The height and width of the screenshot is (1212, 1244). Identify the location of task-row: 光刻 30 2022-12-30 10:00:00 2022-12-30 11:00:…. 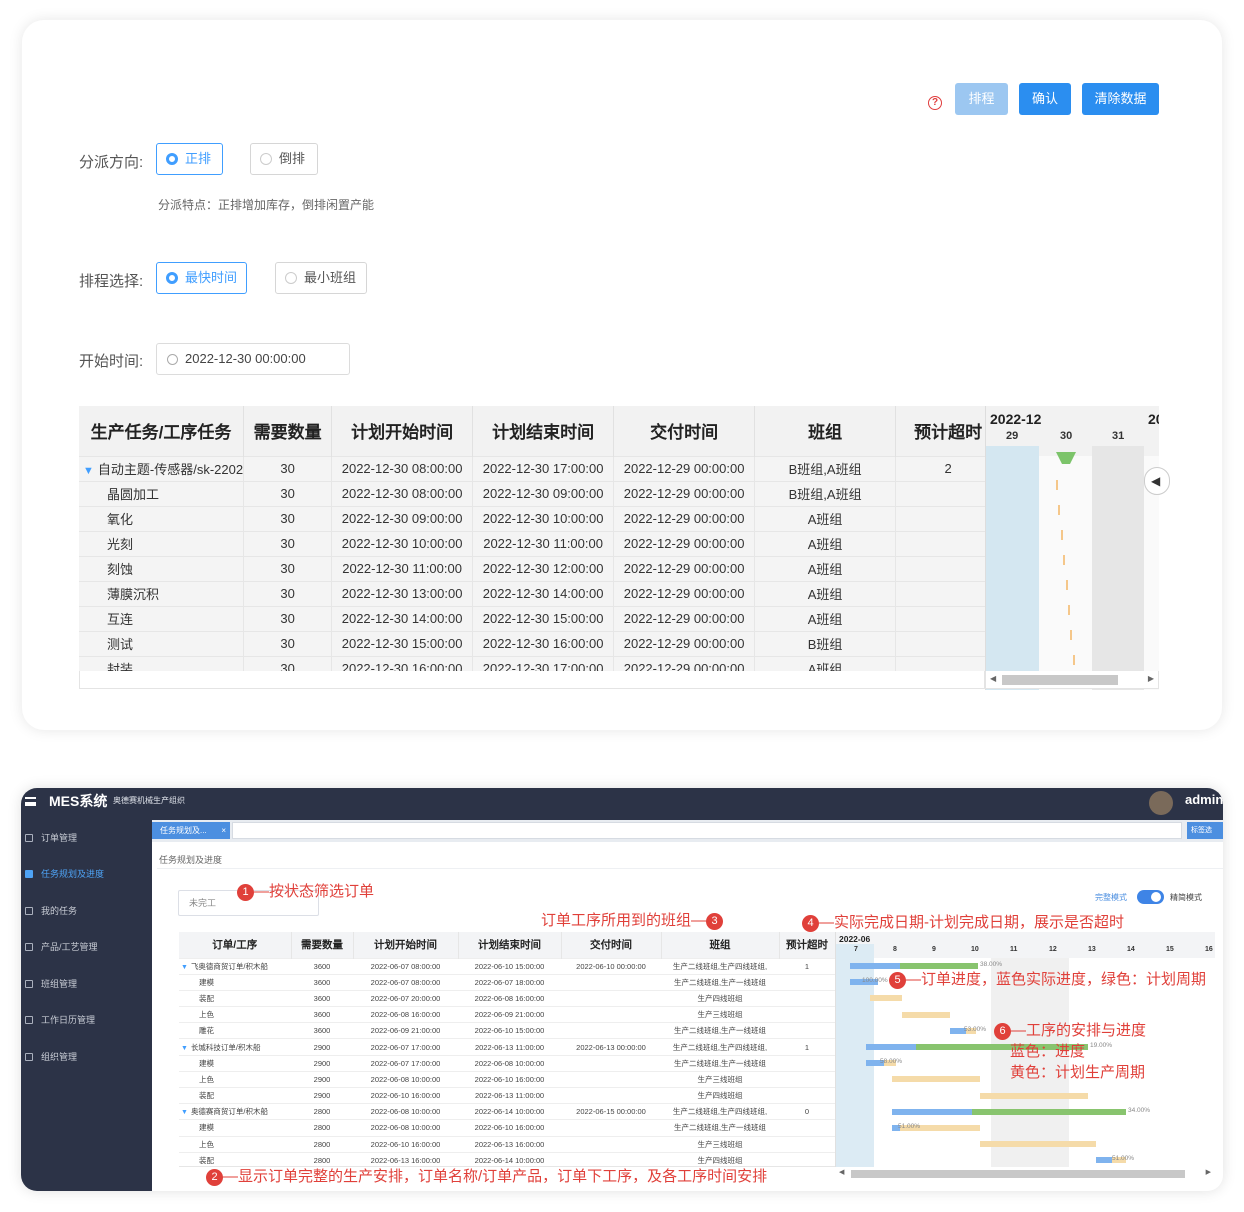
(540, 543).